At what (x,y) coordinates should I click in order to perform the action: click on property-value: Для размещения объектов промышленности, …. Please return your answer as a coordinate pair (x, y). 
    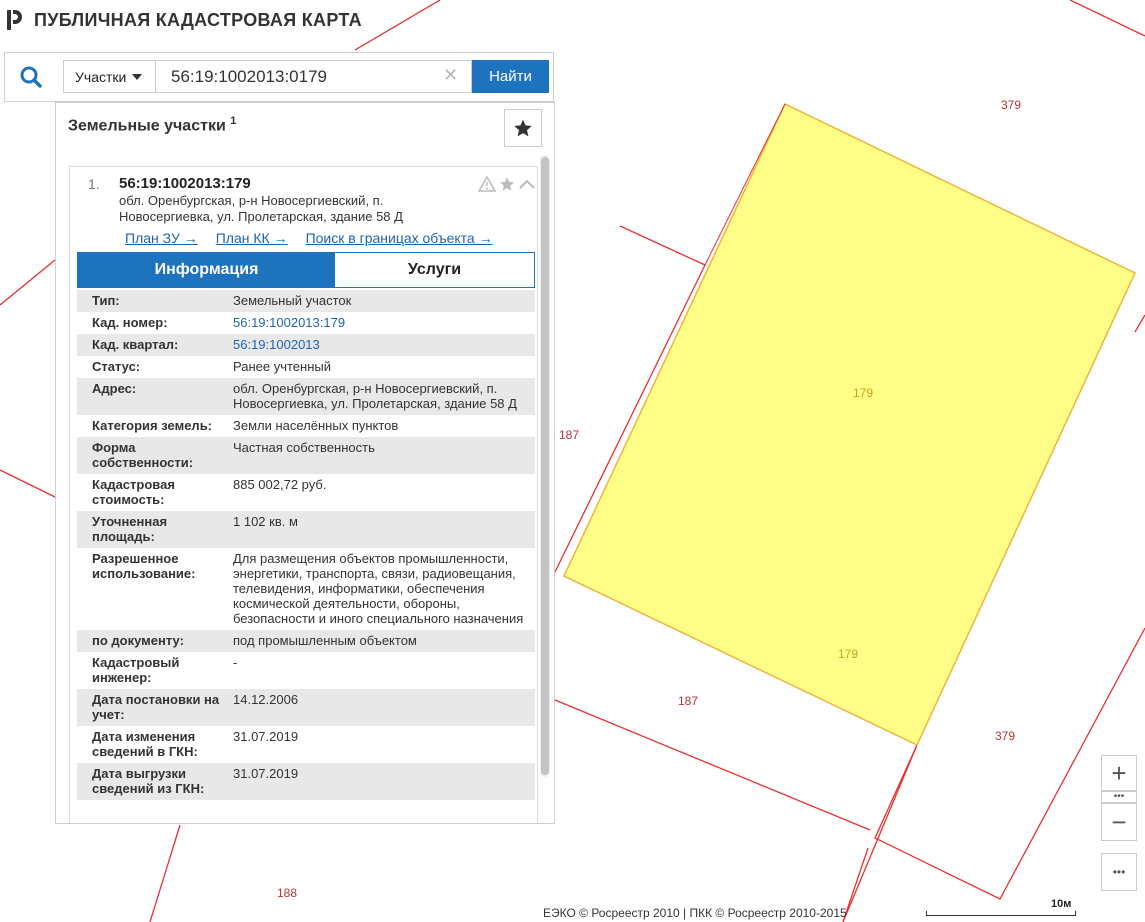
    Looking at the image, I should click on (378, 588).